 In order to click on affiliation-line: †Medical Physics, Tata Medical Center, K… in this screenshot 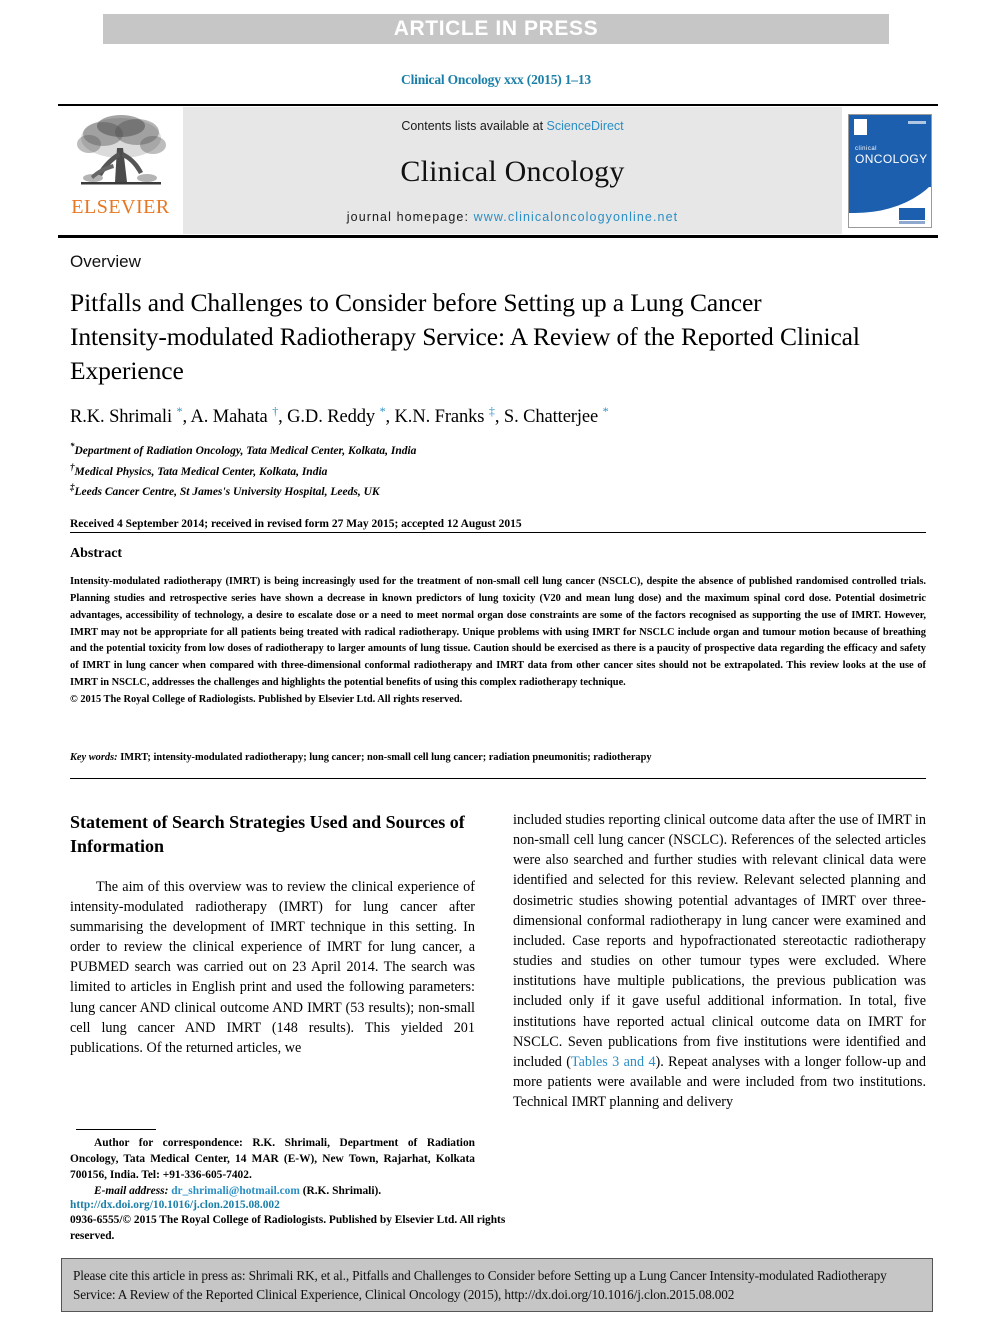, I will do `click(199, 469)`.